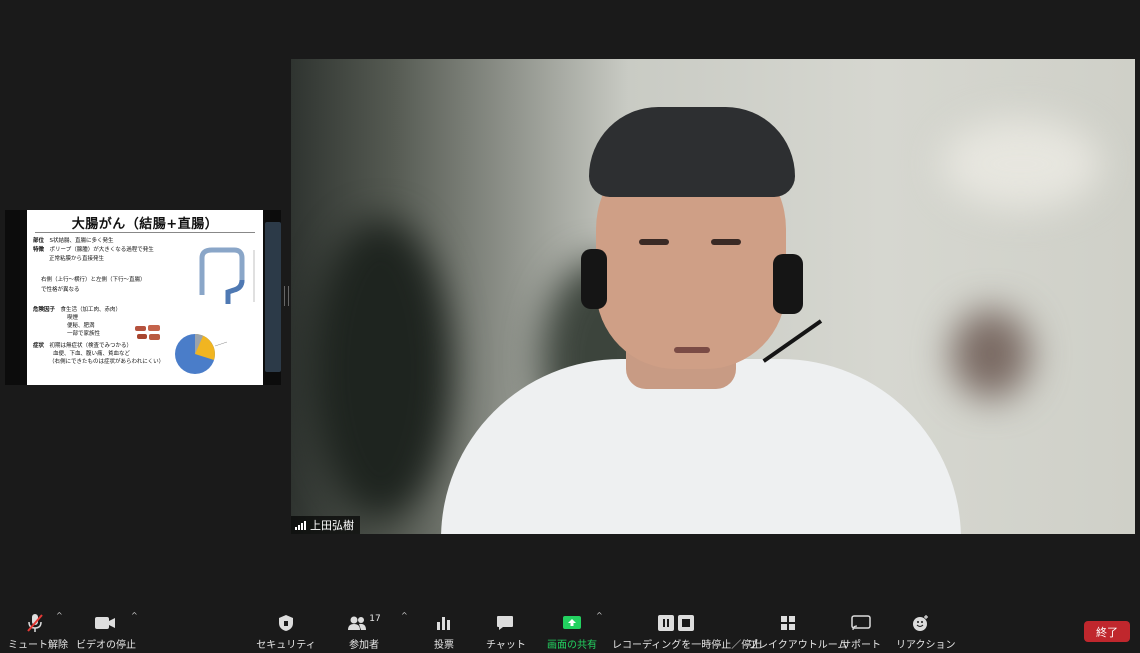 Image resolution: width=1140 pixels, height=653 pixels. Describe the element at coordinates (404, 615) in the screenshot. I see `participants-options-caret-icon: ^` at that location.